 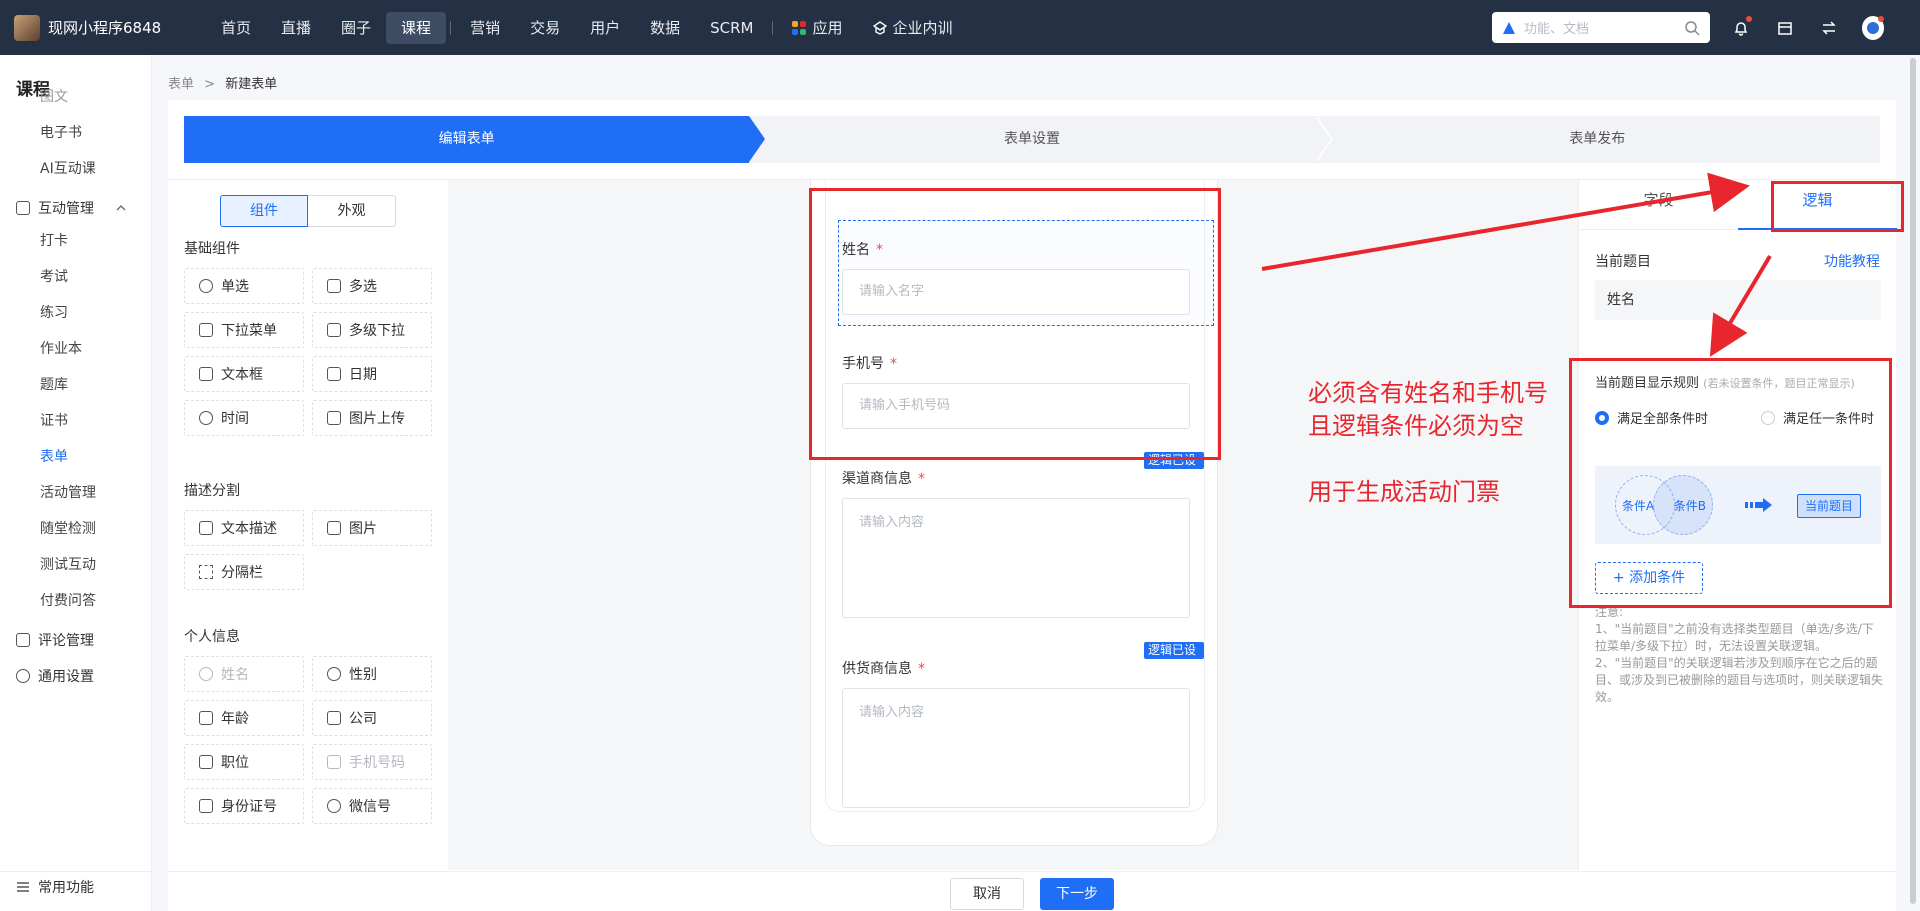 I want to click on breadcrumb: 表单 > 新建表单, so click(x=222, y=82).